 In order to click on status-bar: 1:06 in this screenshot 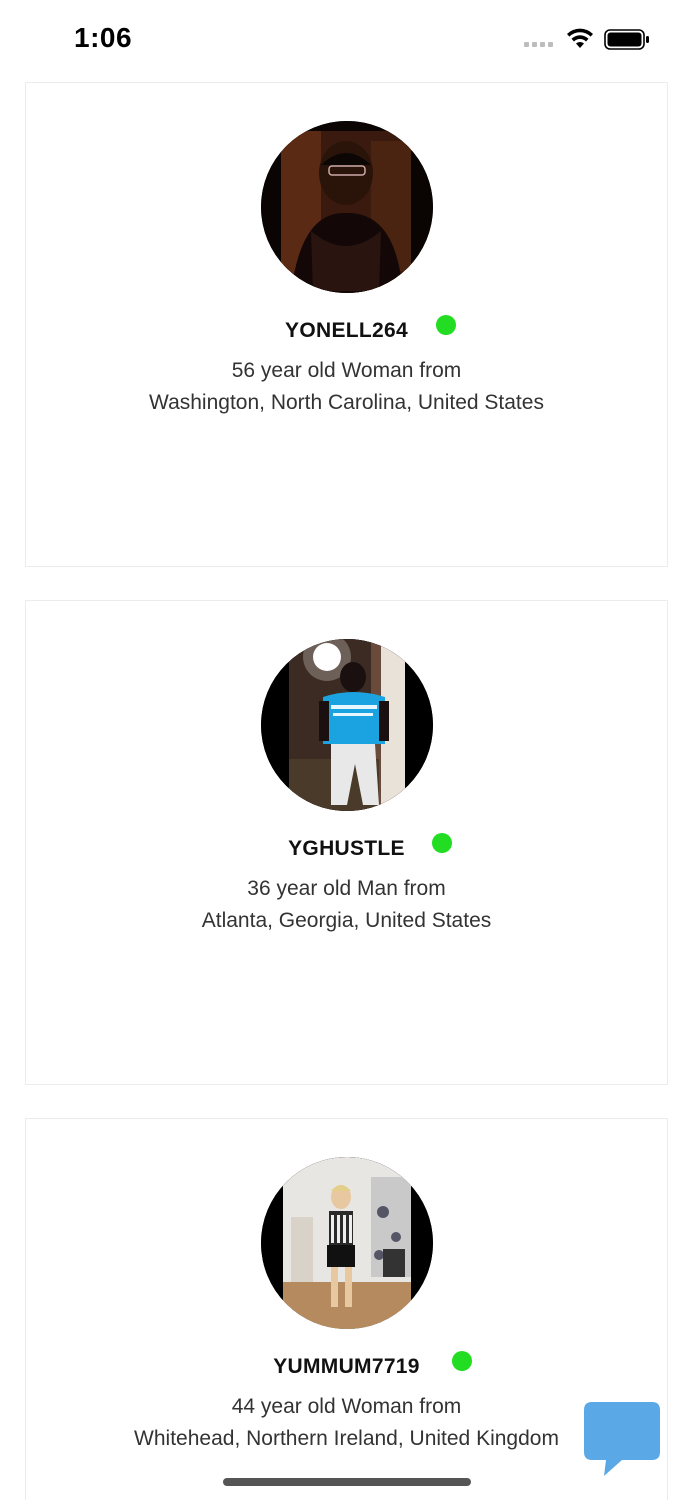, I will do `click(346, 40)`.